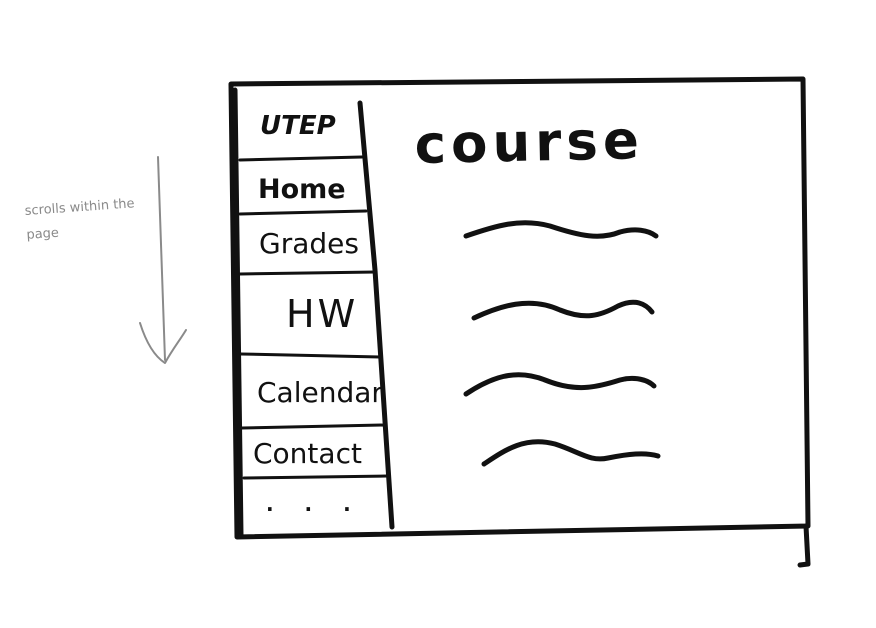 This screenshot has height=628, width=876. Describe the element at coordinates (298, 126) in the screenshot. I see `sidebar-item-utep: UTEP` at that location.